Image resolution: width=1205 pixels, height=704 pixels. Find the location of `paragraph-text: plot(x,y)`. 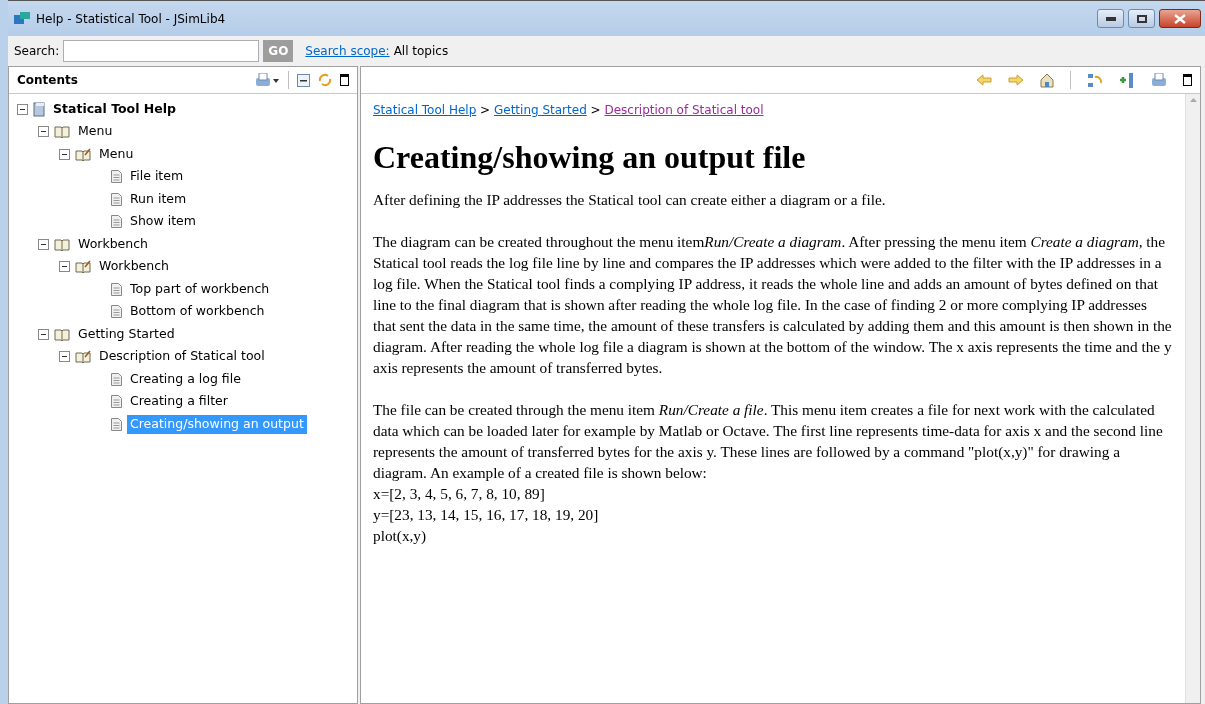

paragraph-text: plot(x,y) is located at coordinates (400, 536).